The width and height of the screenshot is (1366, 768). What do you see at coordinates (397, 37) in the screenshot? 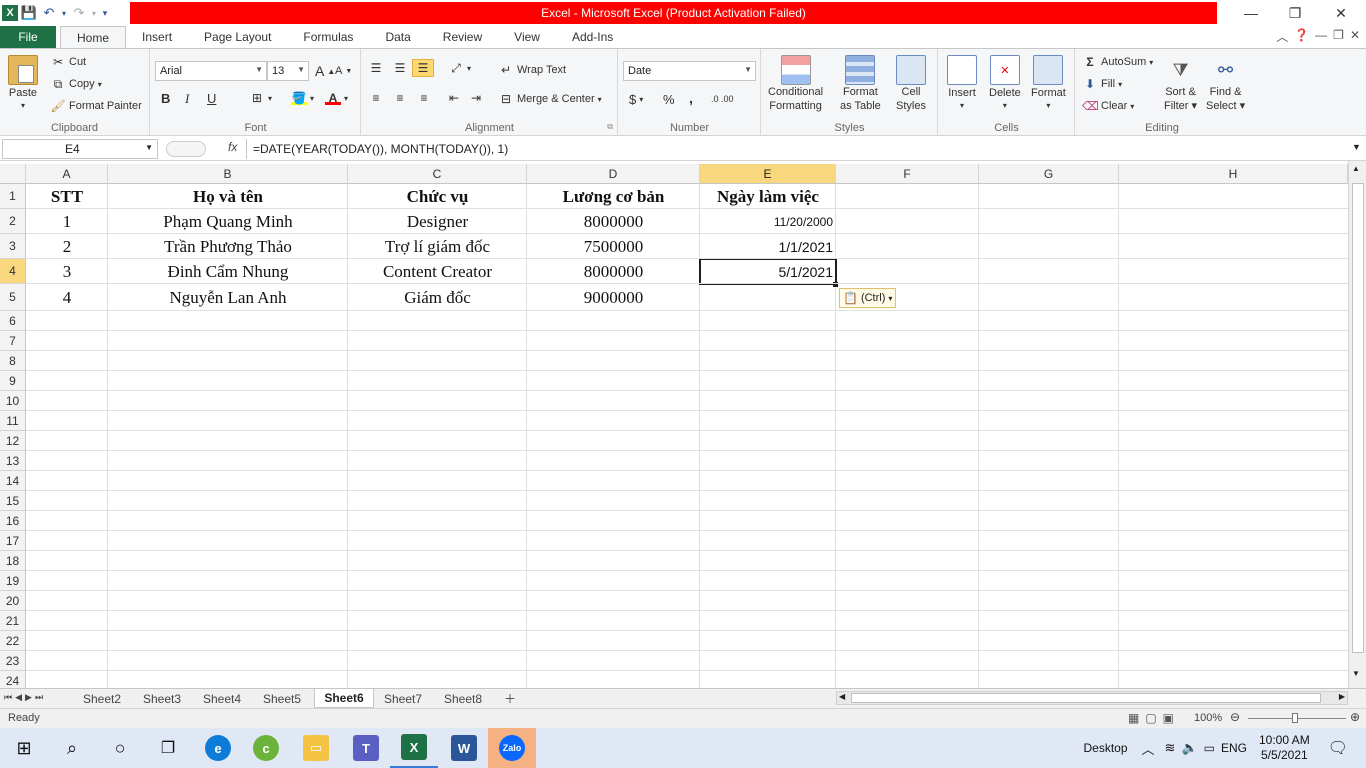
I see `tab-data: Data` at bounding box center [397, 37].